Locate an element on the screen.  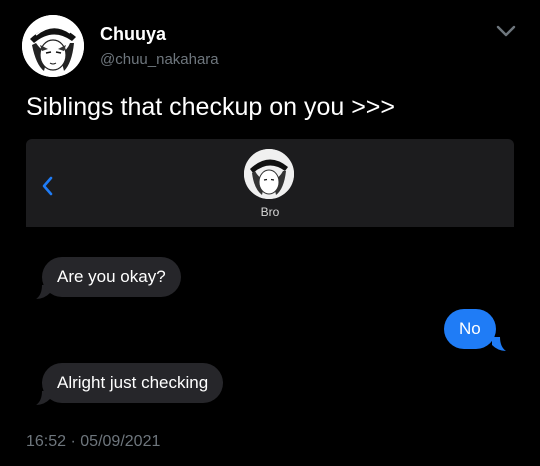
tweet-timestamp: 16:52 · 05/09/2021 is located at coordinates (93, 442).